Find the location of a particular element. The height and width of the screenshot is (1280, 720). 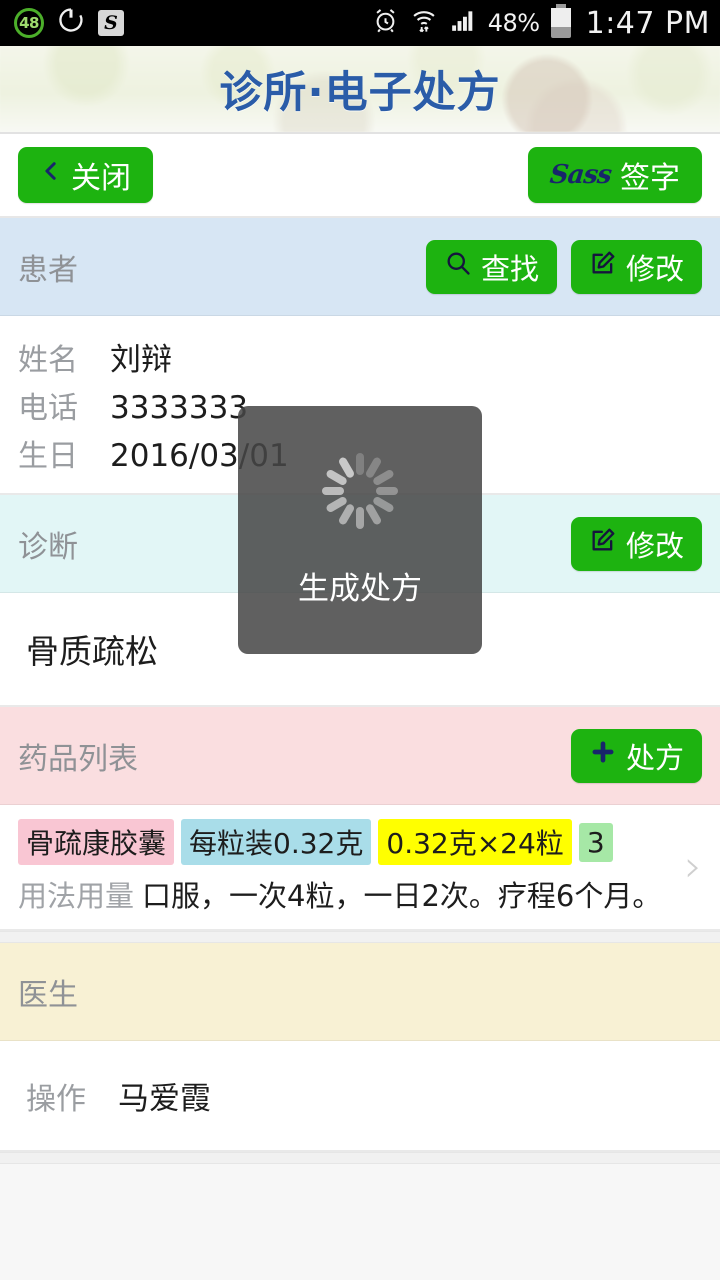

patient-name-value: 刘辩 is located at coordinates (141, 360).